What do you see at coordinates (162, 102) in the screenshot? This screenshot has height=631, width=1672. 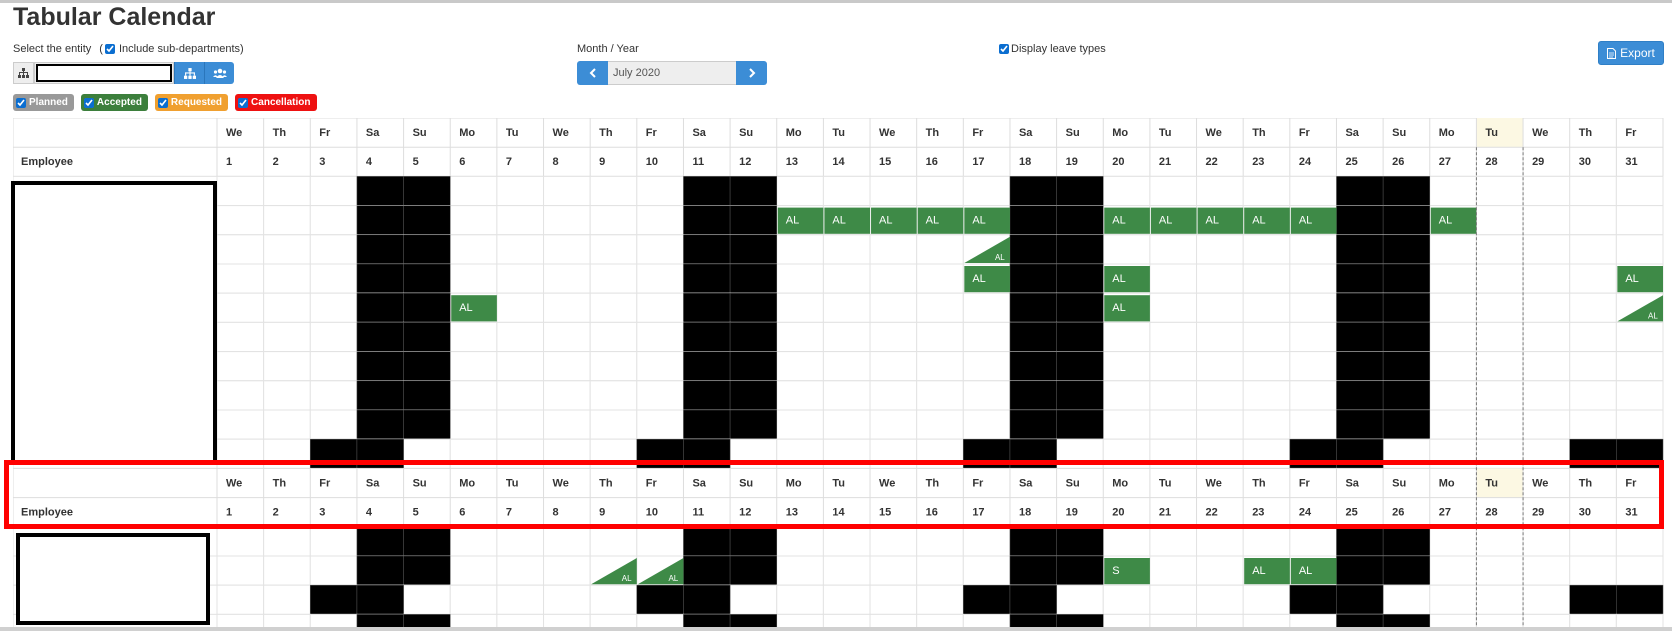 I see `legend-requested-checkbox` at bounding box center [162, 102].